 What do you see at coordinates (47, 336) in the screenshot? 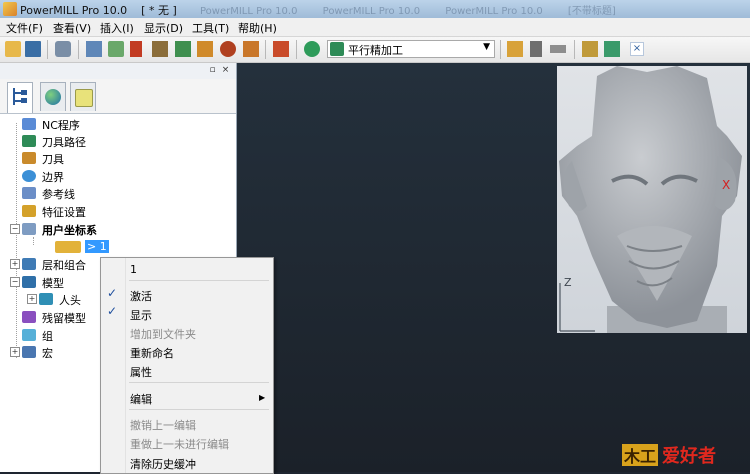
I see `tree-item-label: 组` at bounding box center [47, 336].